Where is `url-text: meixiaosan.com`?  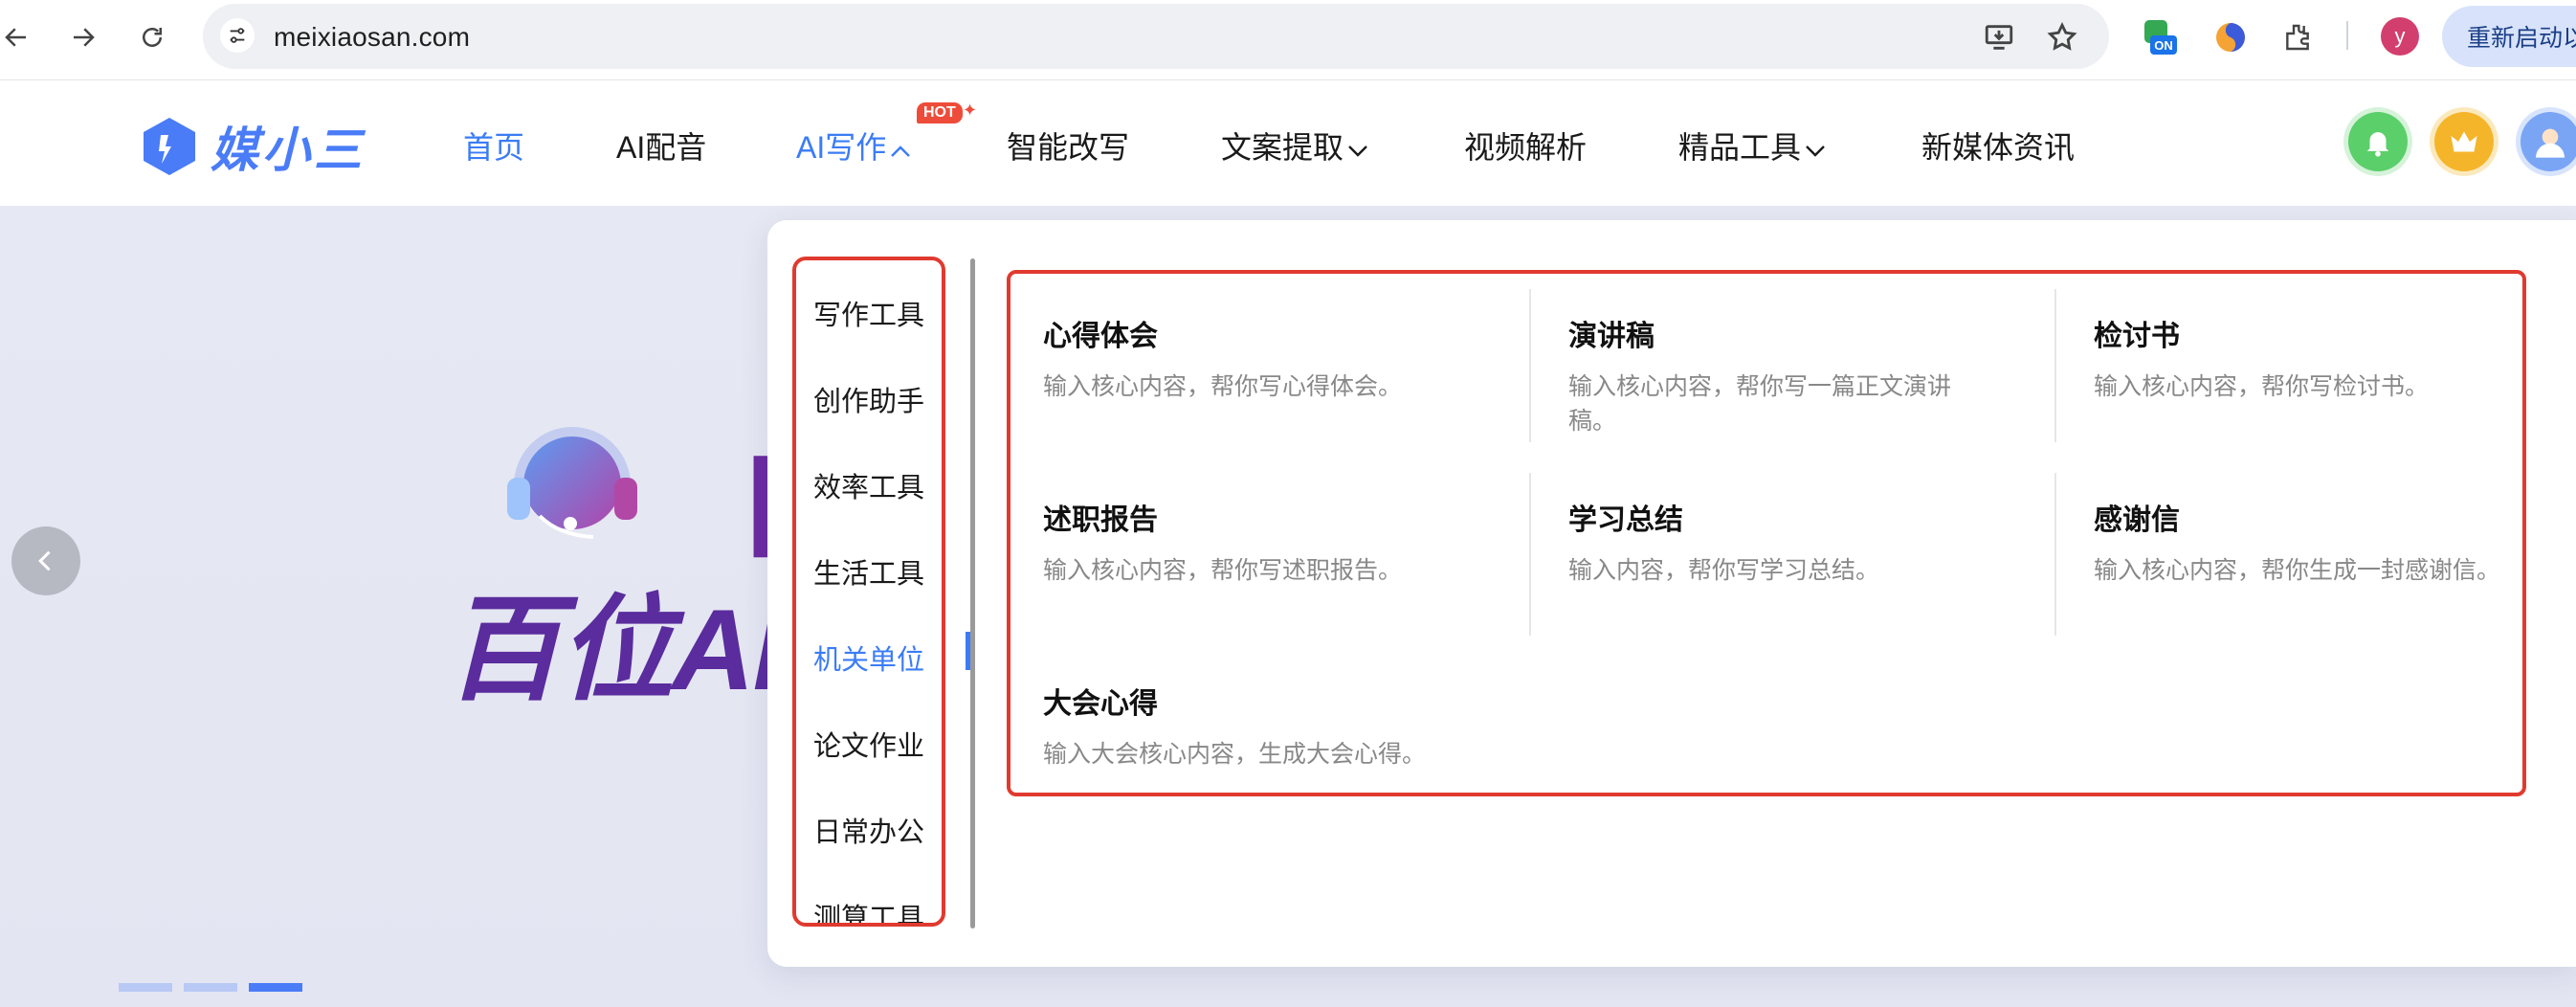 url-text: meixiaosan.com is located at coordinates (372, 37).